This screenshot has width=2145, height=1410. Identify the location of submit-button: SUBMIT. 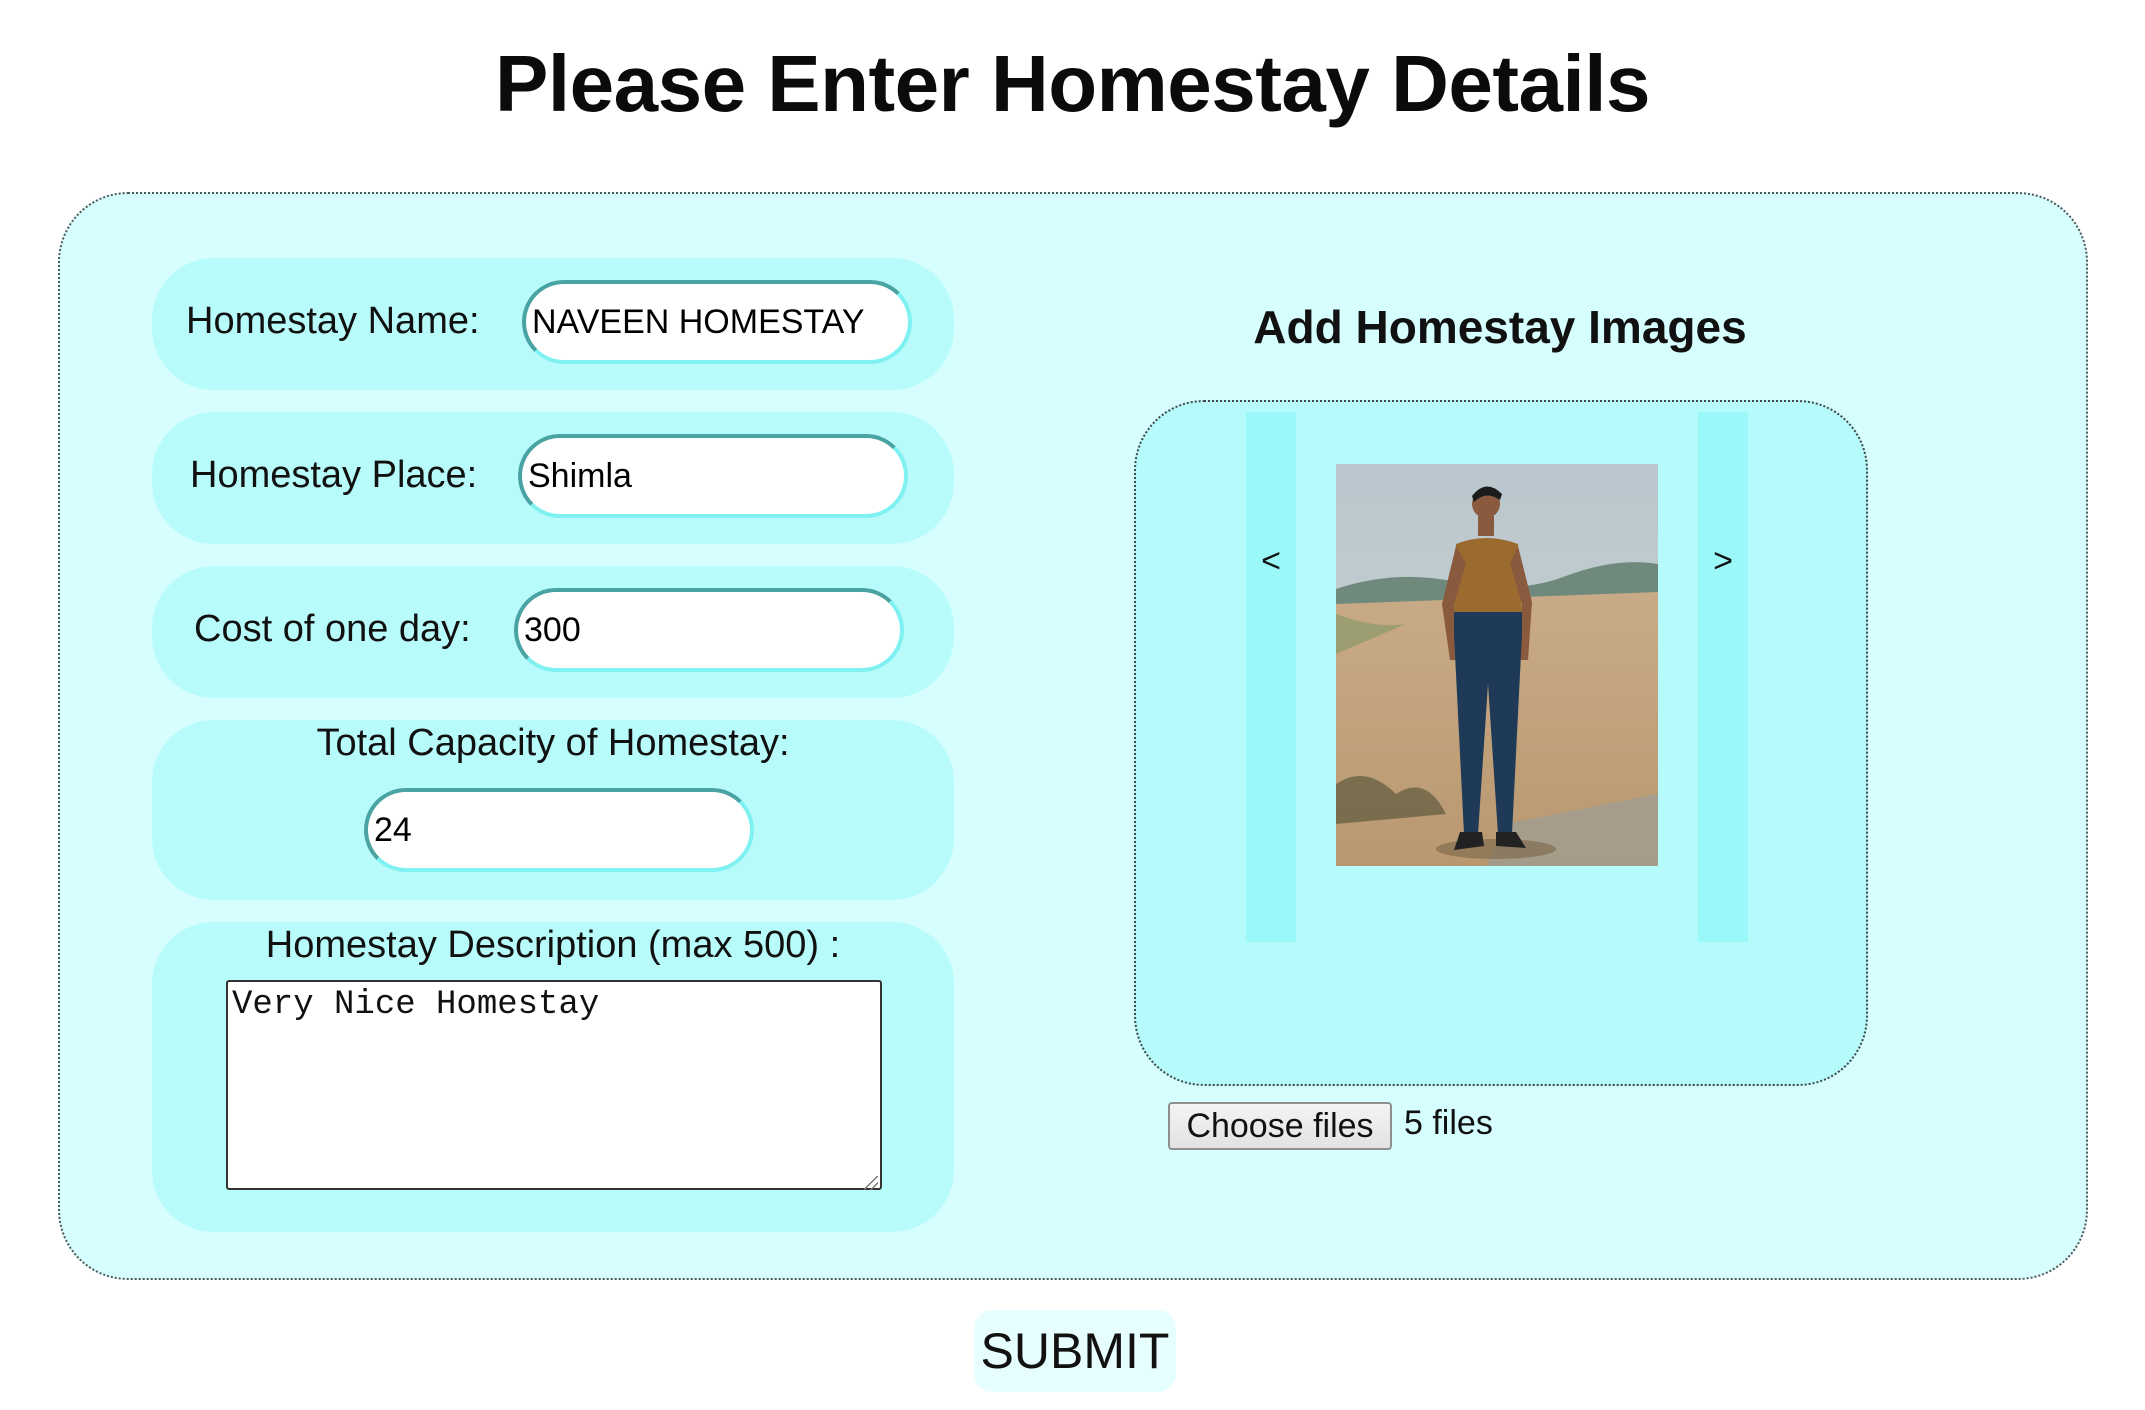
(1075, 1351).